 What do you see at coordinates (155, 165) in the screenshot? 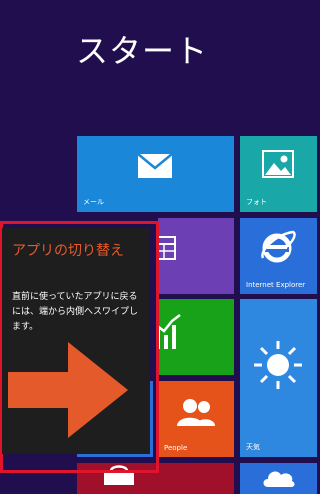
I see `mail-icon` at bounding box center [155, 165].